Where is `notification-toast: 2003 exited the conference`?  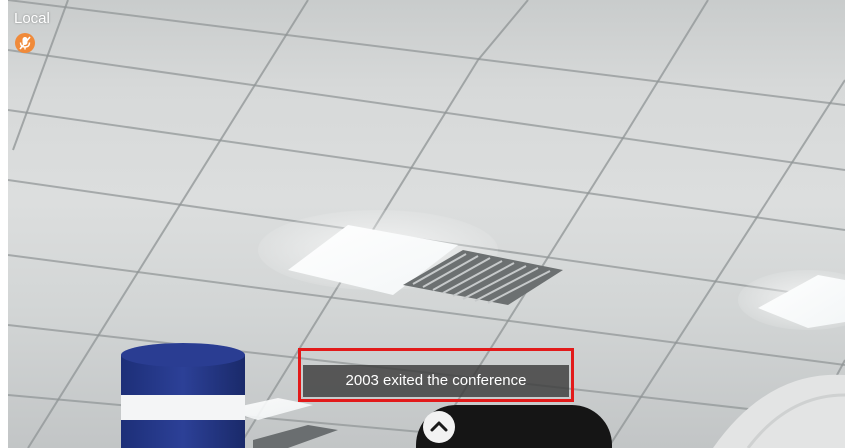 notification-toast: 2003 exited the conference is located at coordinates (436, 375).